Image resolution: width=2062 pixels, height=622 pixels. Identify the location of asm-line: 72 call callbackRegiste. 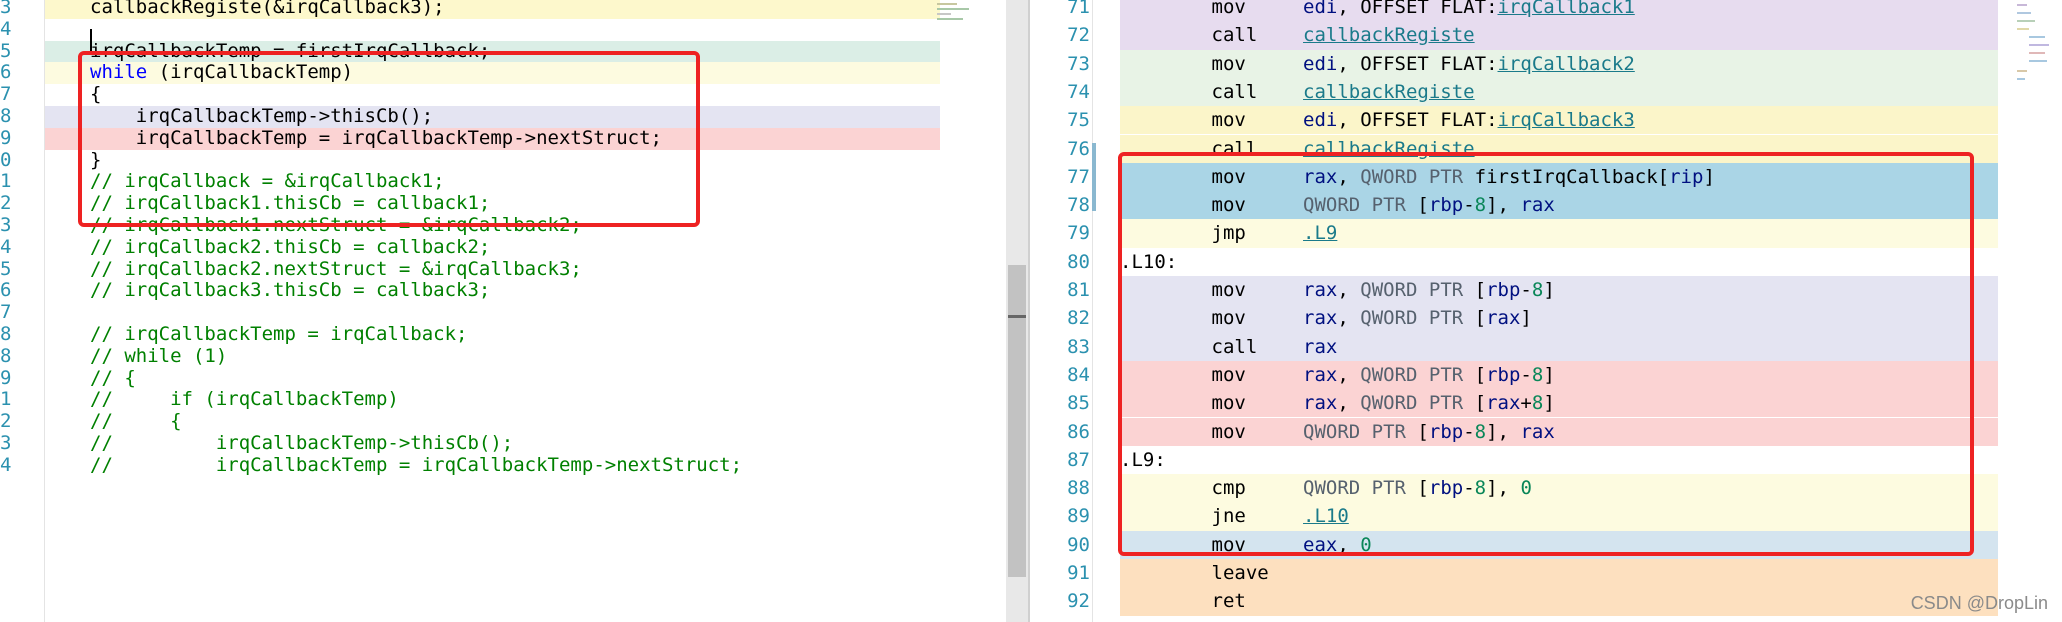
(1530, 35).